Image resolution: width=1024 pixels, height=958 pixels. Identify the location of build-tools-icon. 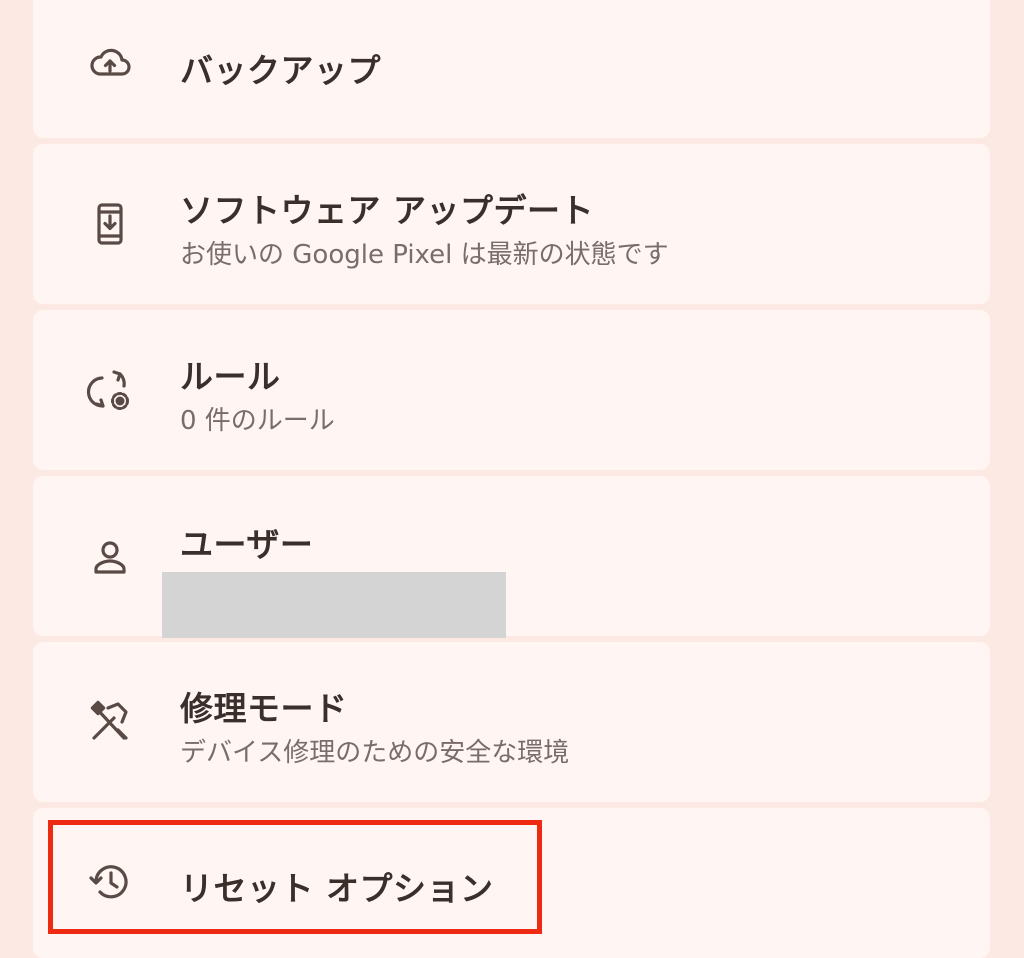
(110, 722).